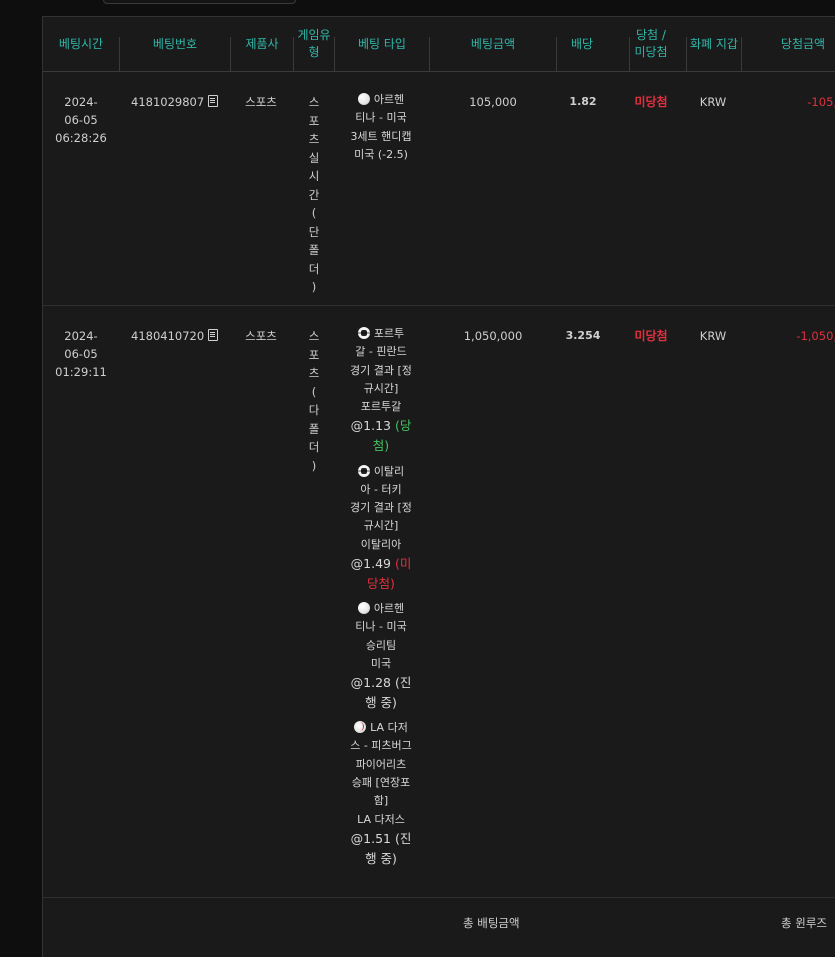 The height and width of the screenshot is (957, 835). I want to click on selection-text: 파이어리츠, so click(381, 764).